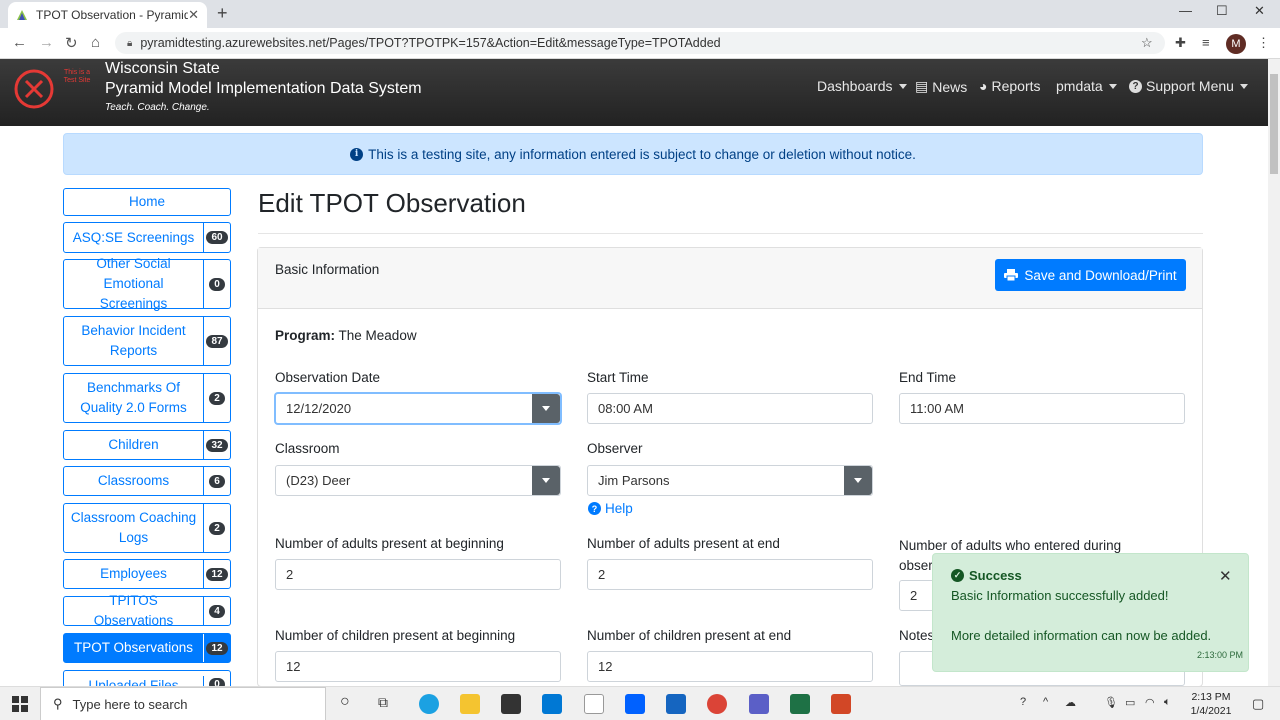 Image resolution: width=1280 pixels, height=720 pixels. Describe the element at coordinates (1259, 11) in the screenshot. I see `window-close-icon: ✕` at that location.